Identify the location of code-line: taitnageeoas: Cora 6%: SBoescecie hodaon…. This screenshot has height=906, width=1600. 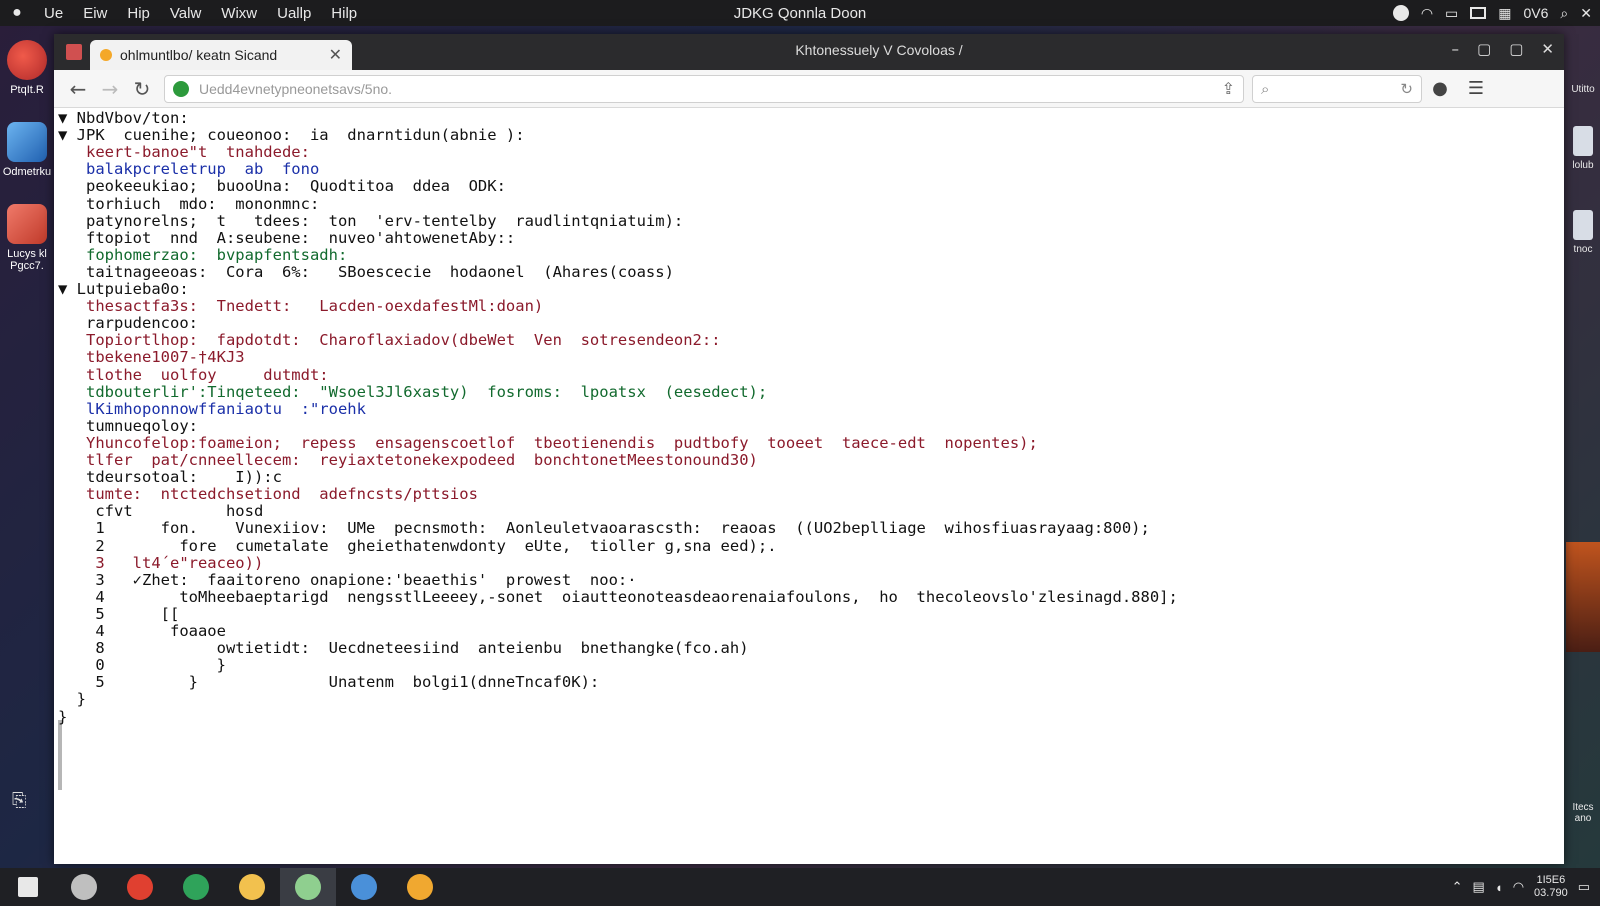
(366, 271).